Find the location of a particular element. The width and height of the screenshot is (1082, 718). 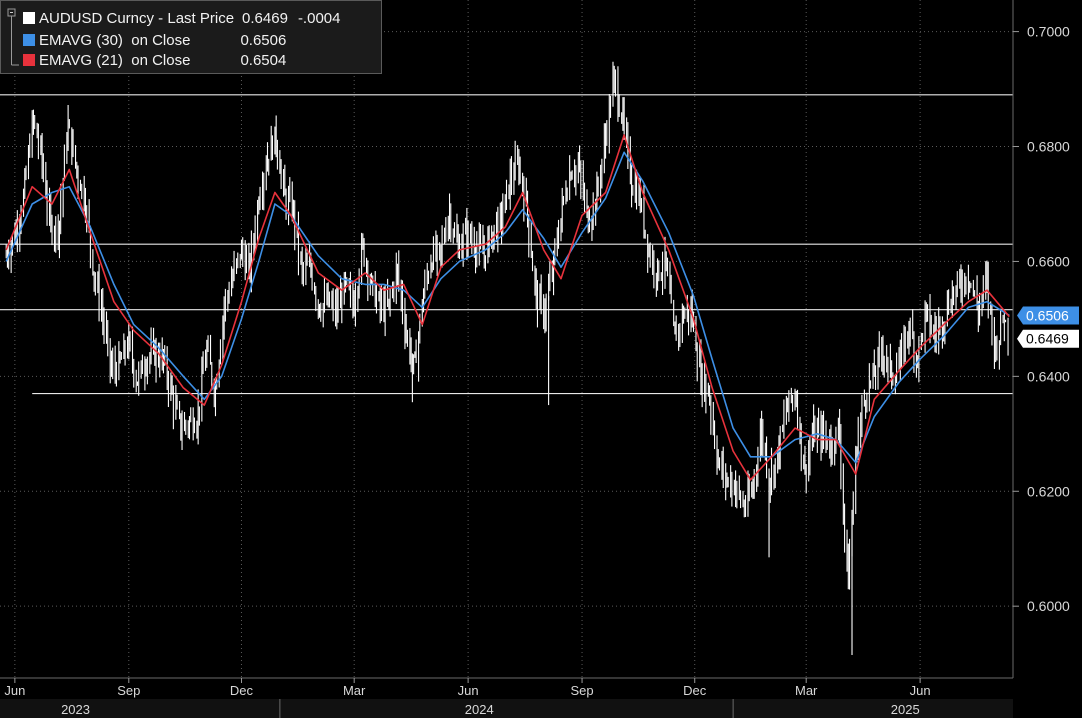

y-tick-label: 0.6000 is located at coordinates (1048, 606).